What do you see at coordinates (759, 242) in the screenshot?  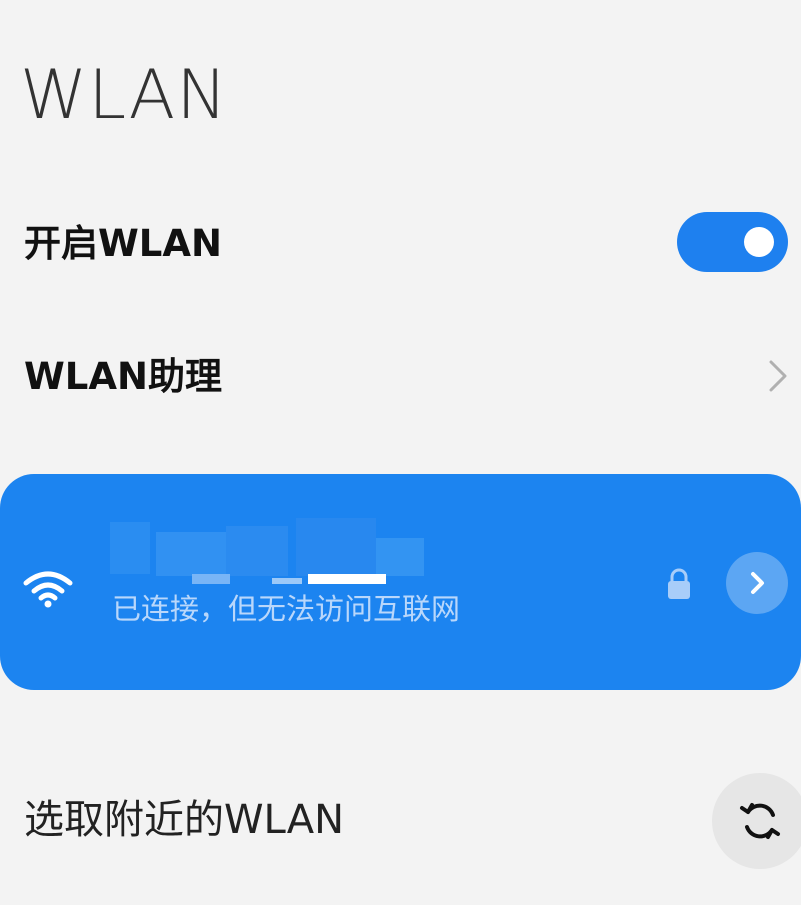 I see `toggle-knob` at bounding box center [759, 242].